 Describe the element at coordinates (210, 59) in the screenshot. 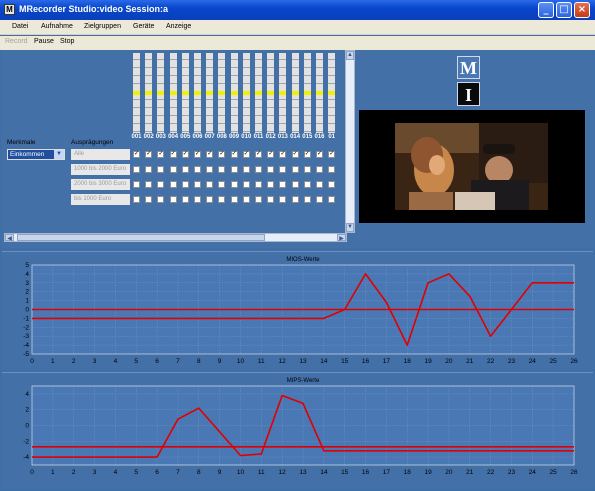

I see `meter-segment` at that location.